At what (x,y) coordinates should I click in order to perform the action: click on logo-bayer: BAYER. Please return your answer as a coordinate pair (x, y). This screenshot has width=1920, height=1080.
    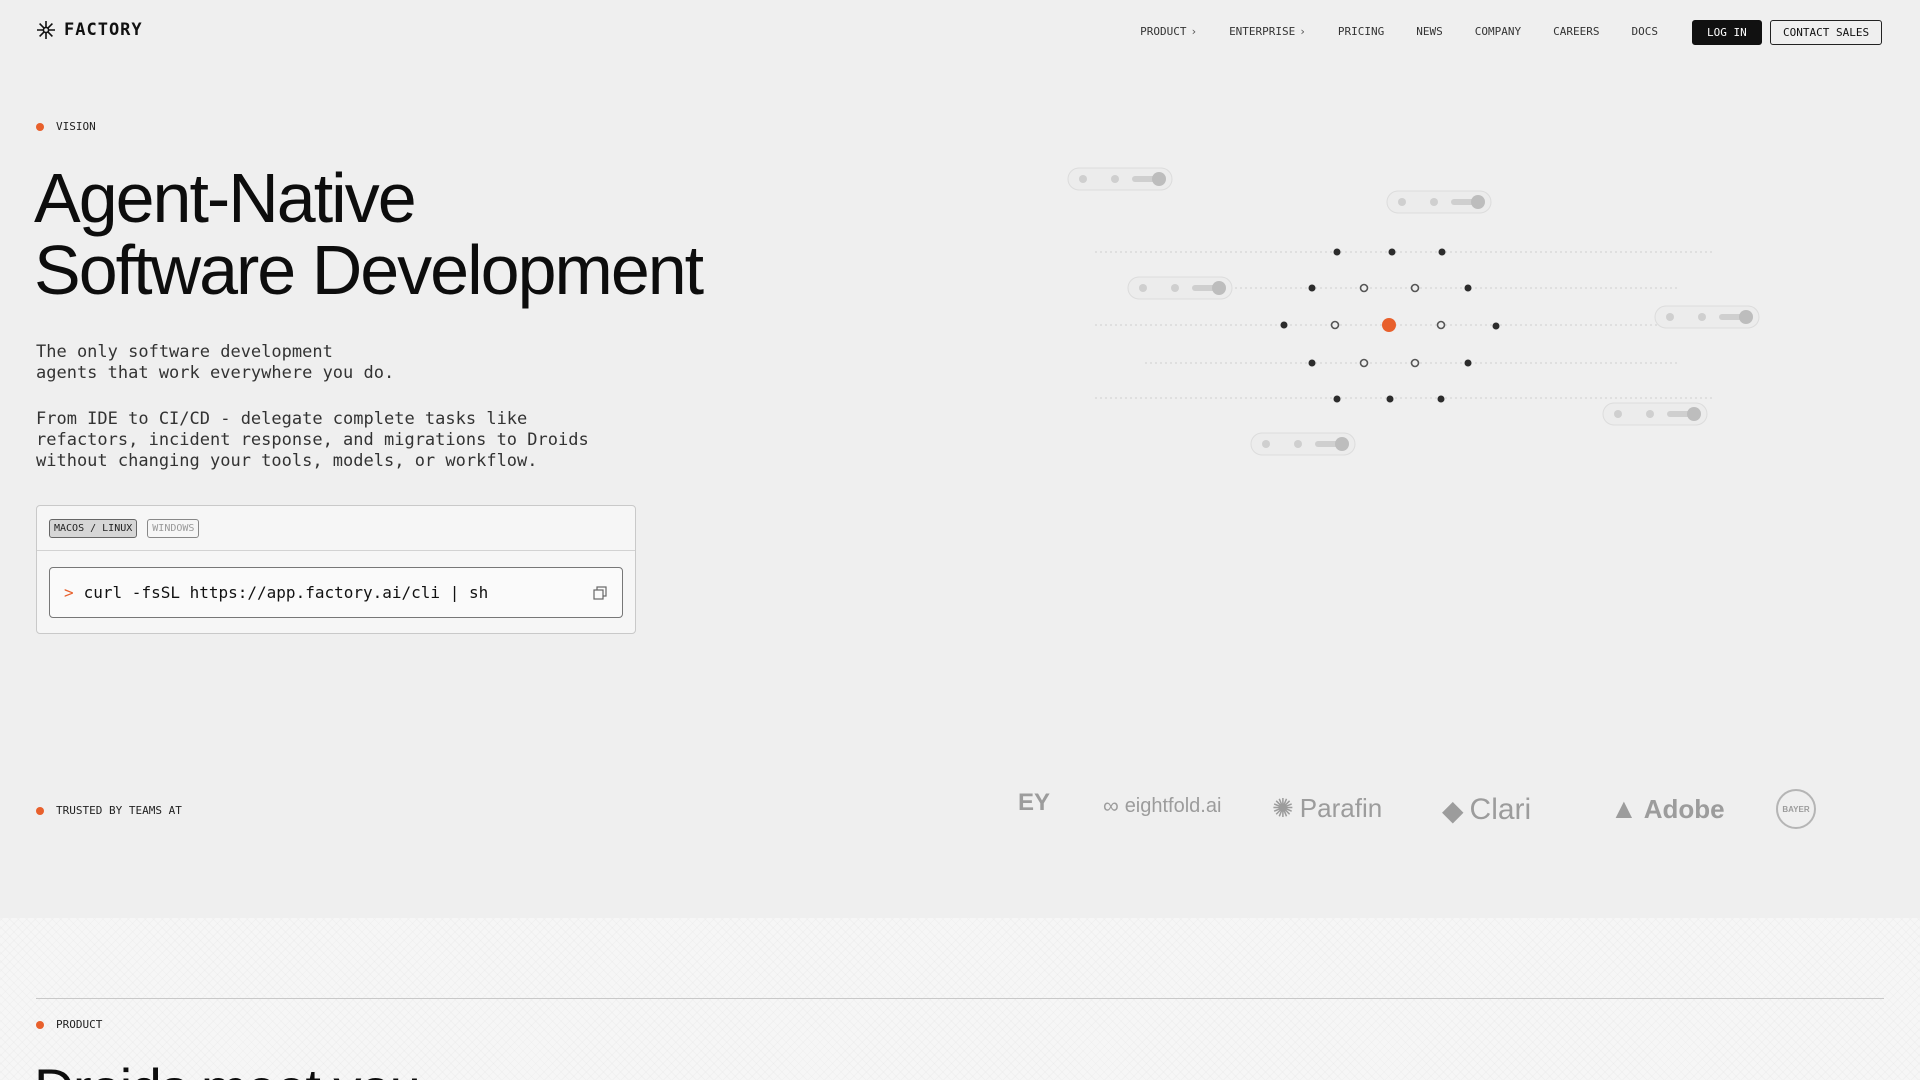
    Looking at the image, I should click on (1796, 809).